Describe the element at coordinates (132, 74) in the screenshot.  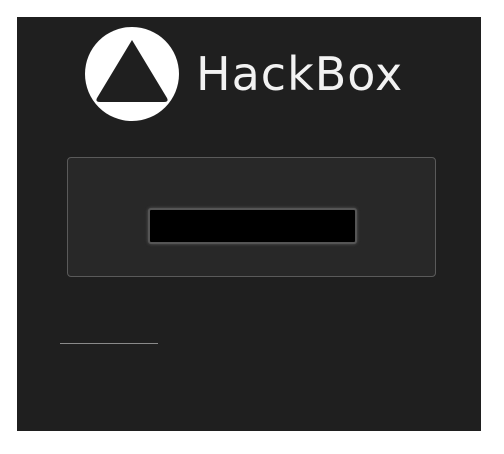
I see `triangle-in-circle-icon` at that location.